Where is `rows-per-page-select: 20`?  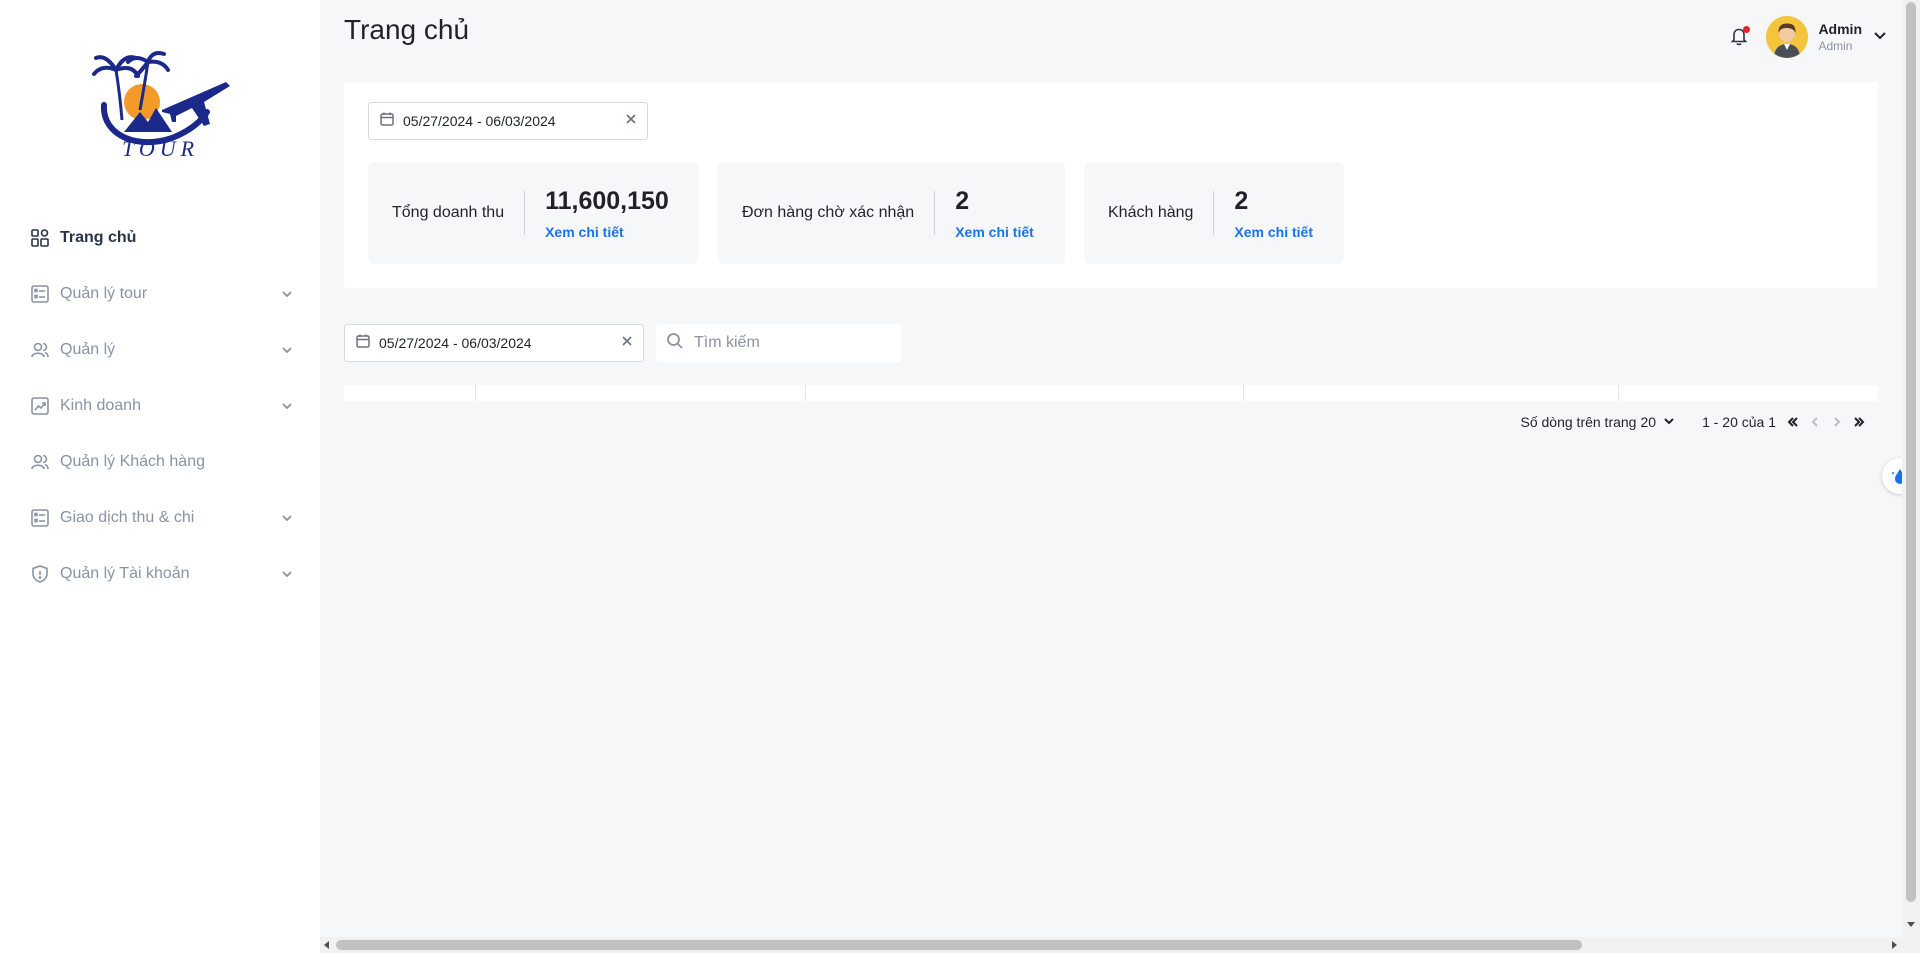 rows-per-page-select: 20 is located at coordinates (1648, 422).